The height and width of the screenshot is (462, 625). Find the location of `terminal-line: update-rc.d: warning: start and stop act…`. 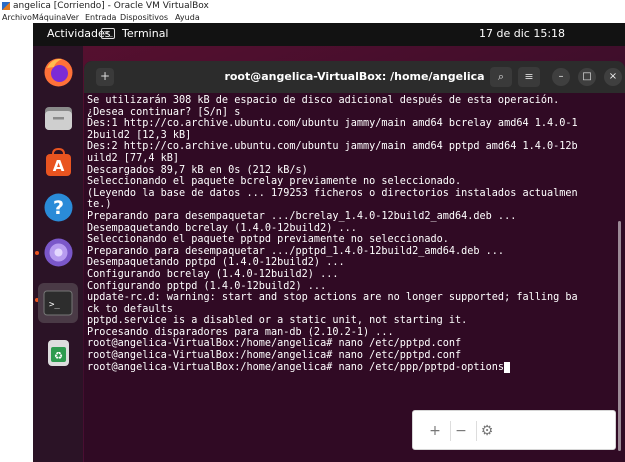

terminal-line: update-rc.d: warning: start and stop act… is located at coordinates (332, 298).